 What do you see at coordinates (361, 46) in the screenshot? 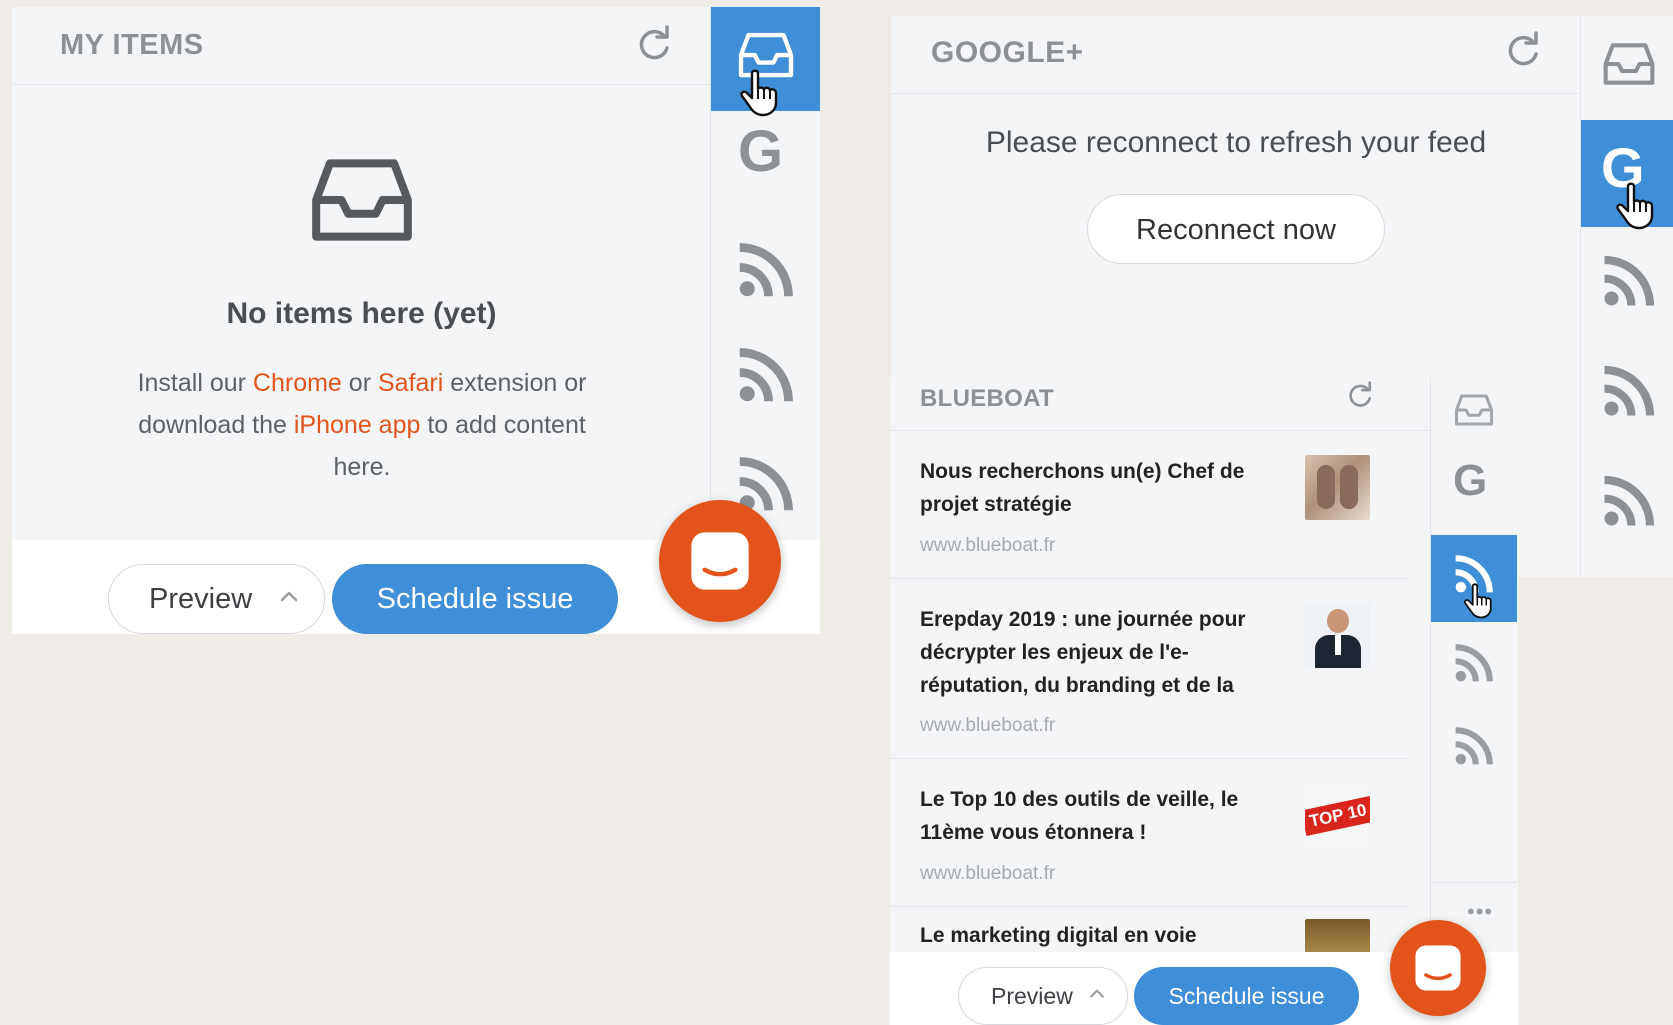
I see `my-items-header: MY ITEMS` at bounding box center [361, 46].